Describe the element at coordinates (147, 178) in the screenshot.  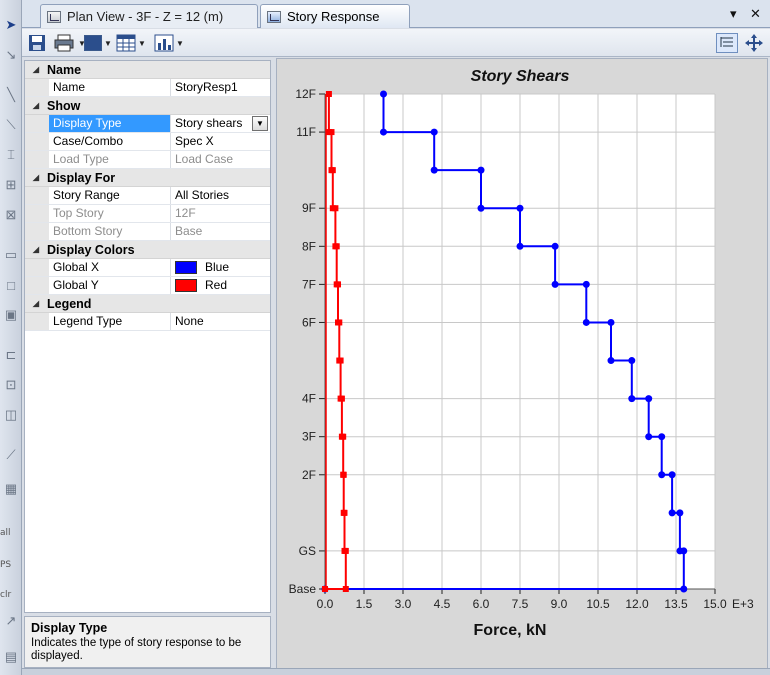
I see `category-display-for: ◢ Display For` at that location.